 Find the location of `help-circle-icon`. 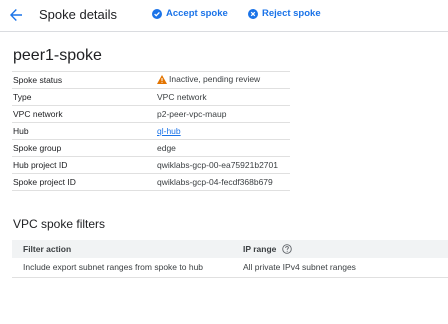

help-circle-icon is located at coordinates (287, 249).